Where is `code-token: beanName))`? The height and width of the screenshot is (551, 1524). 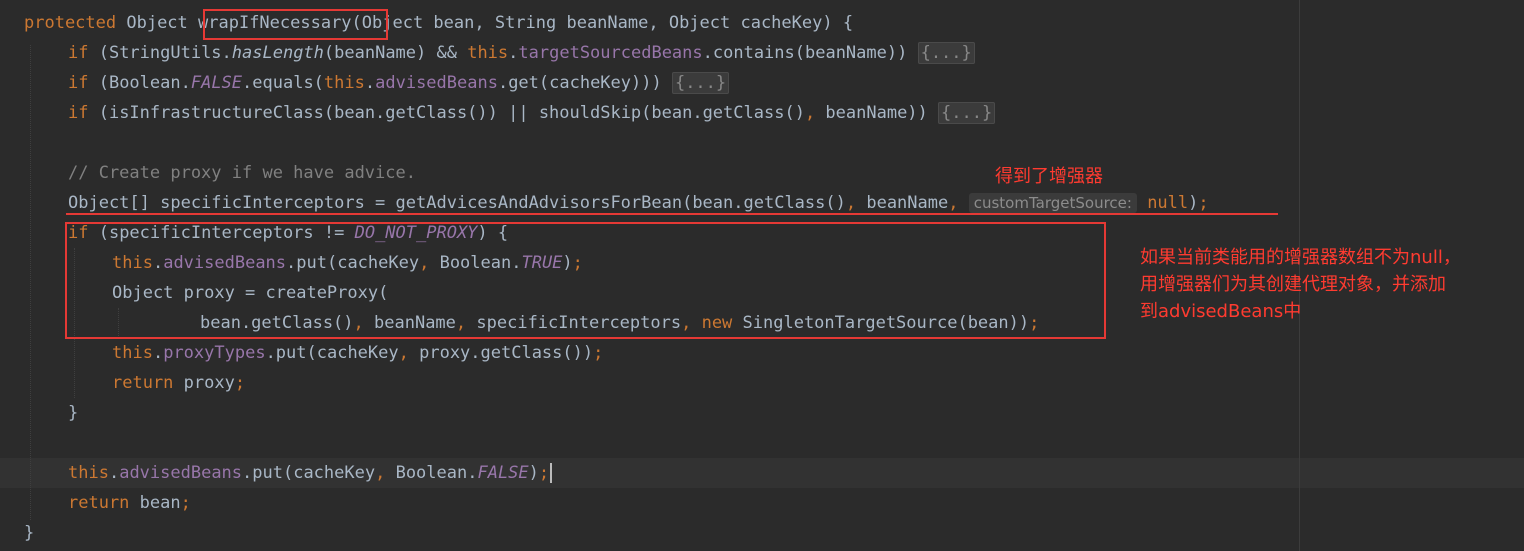 code-token: beanName)) is located at coordinates (882, 113).